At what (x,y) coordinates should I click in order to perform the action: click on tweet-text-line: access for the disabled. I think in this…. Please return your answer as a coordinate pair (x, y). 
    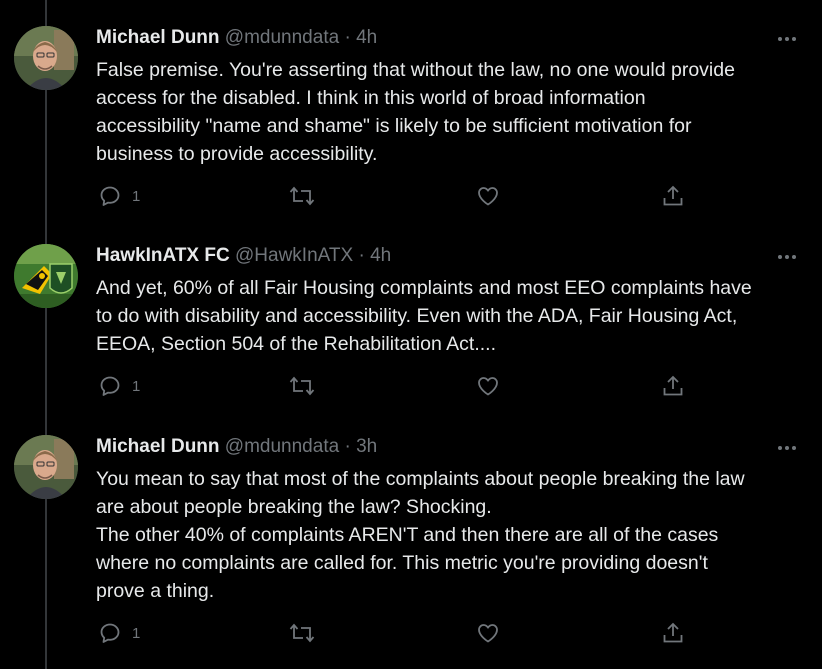
    Looking at the image, I should click on (371, 98).